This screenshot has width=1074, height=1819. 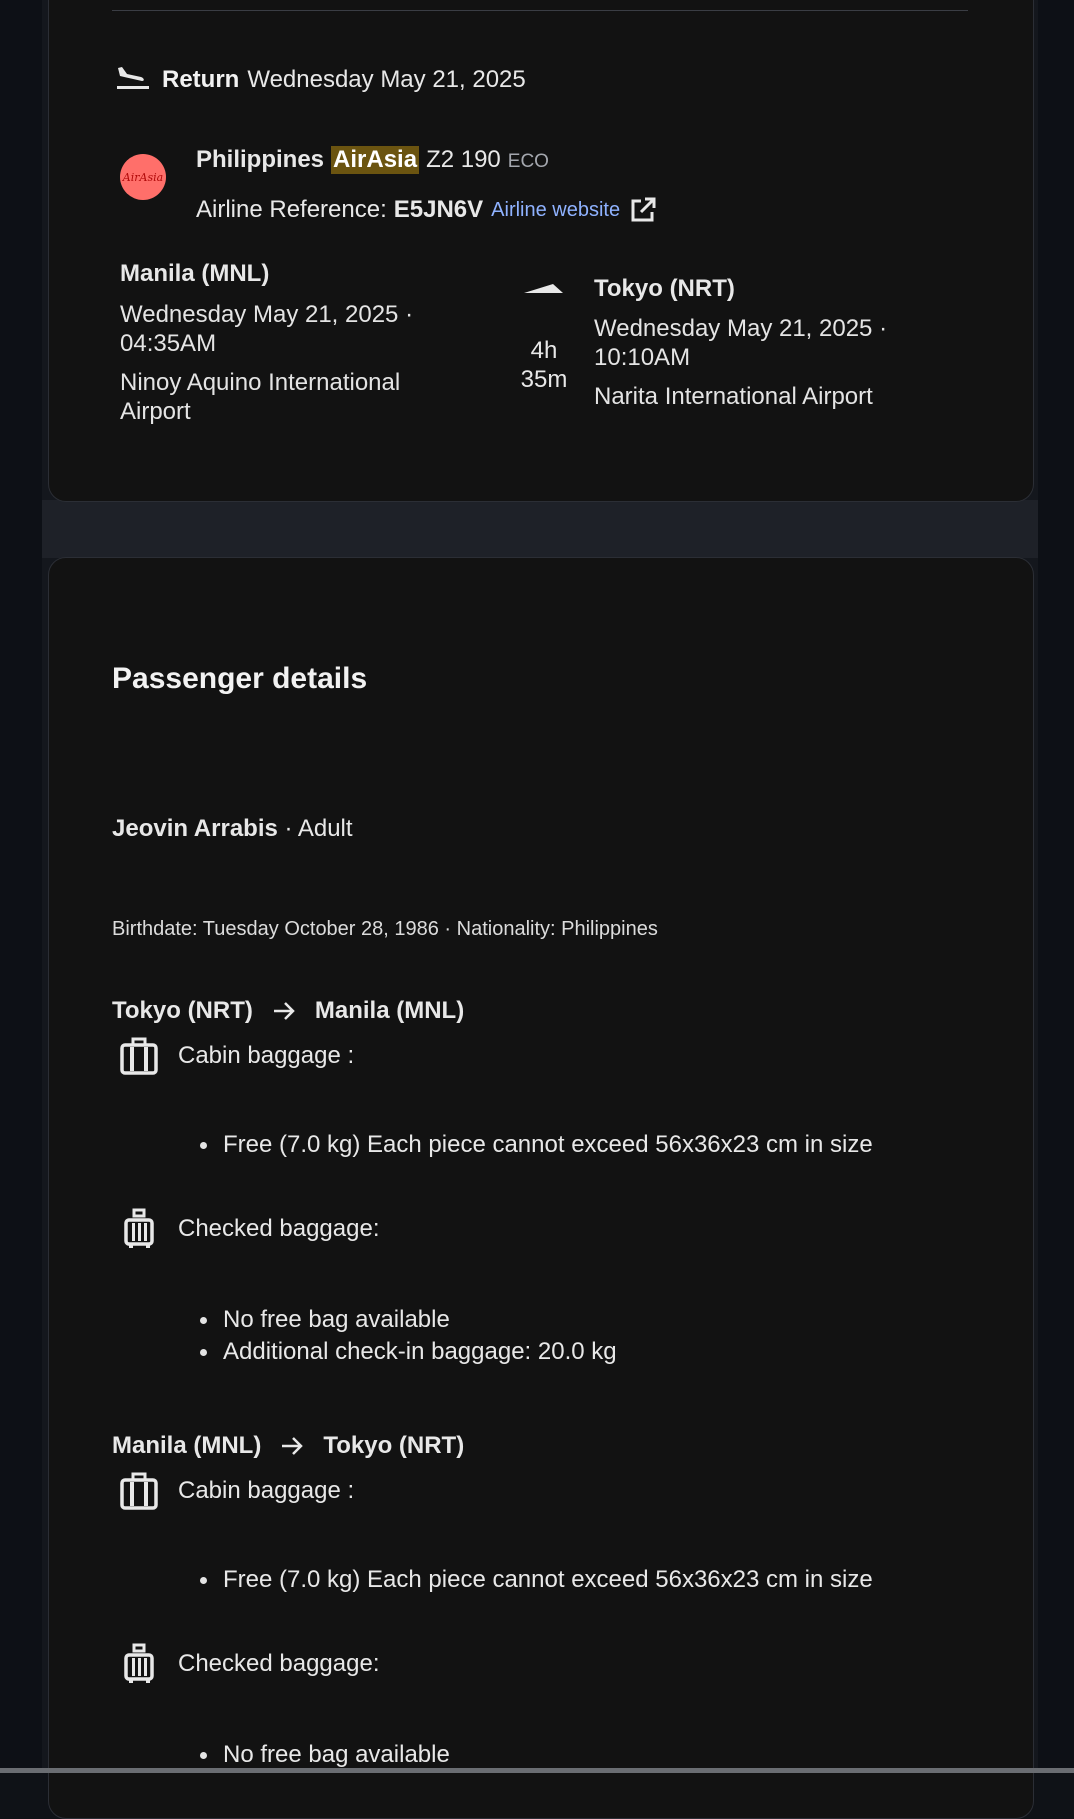 What do you see at coordinates (544, 379) in the screenshot?
I see `duration-minutes: 35m` at bounding box center [544, 379].